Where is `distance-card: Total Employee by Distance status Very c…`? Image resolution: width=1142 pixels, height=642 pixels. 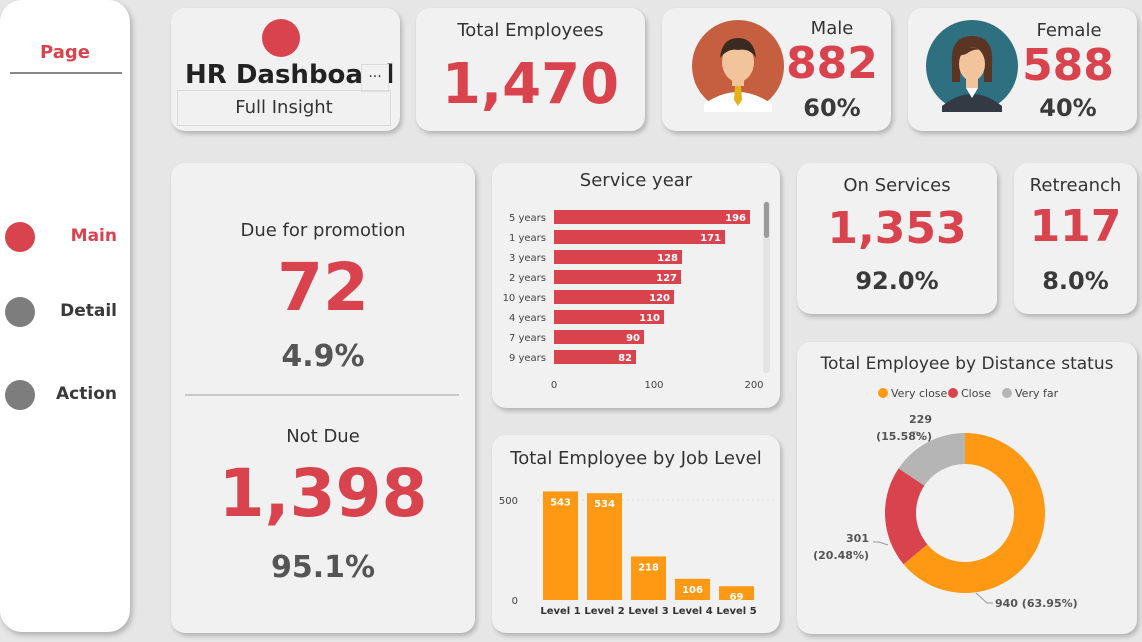
distance-card: Total Employee by Distance status Very c… is located at coordinates (967, 488).